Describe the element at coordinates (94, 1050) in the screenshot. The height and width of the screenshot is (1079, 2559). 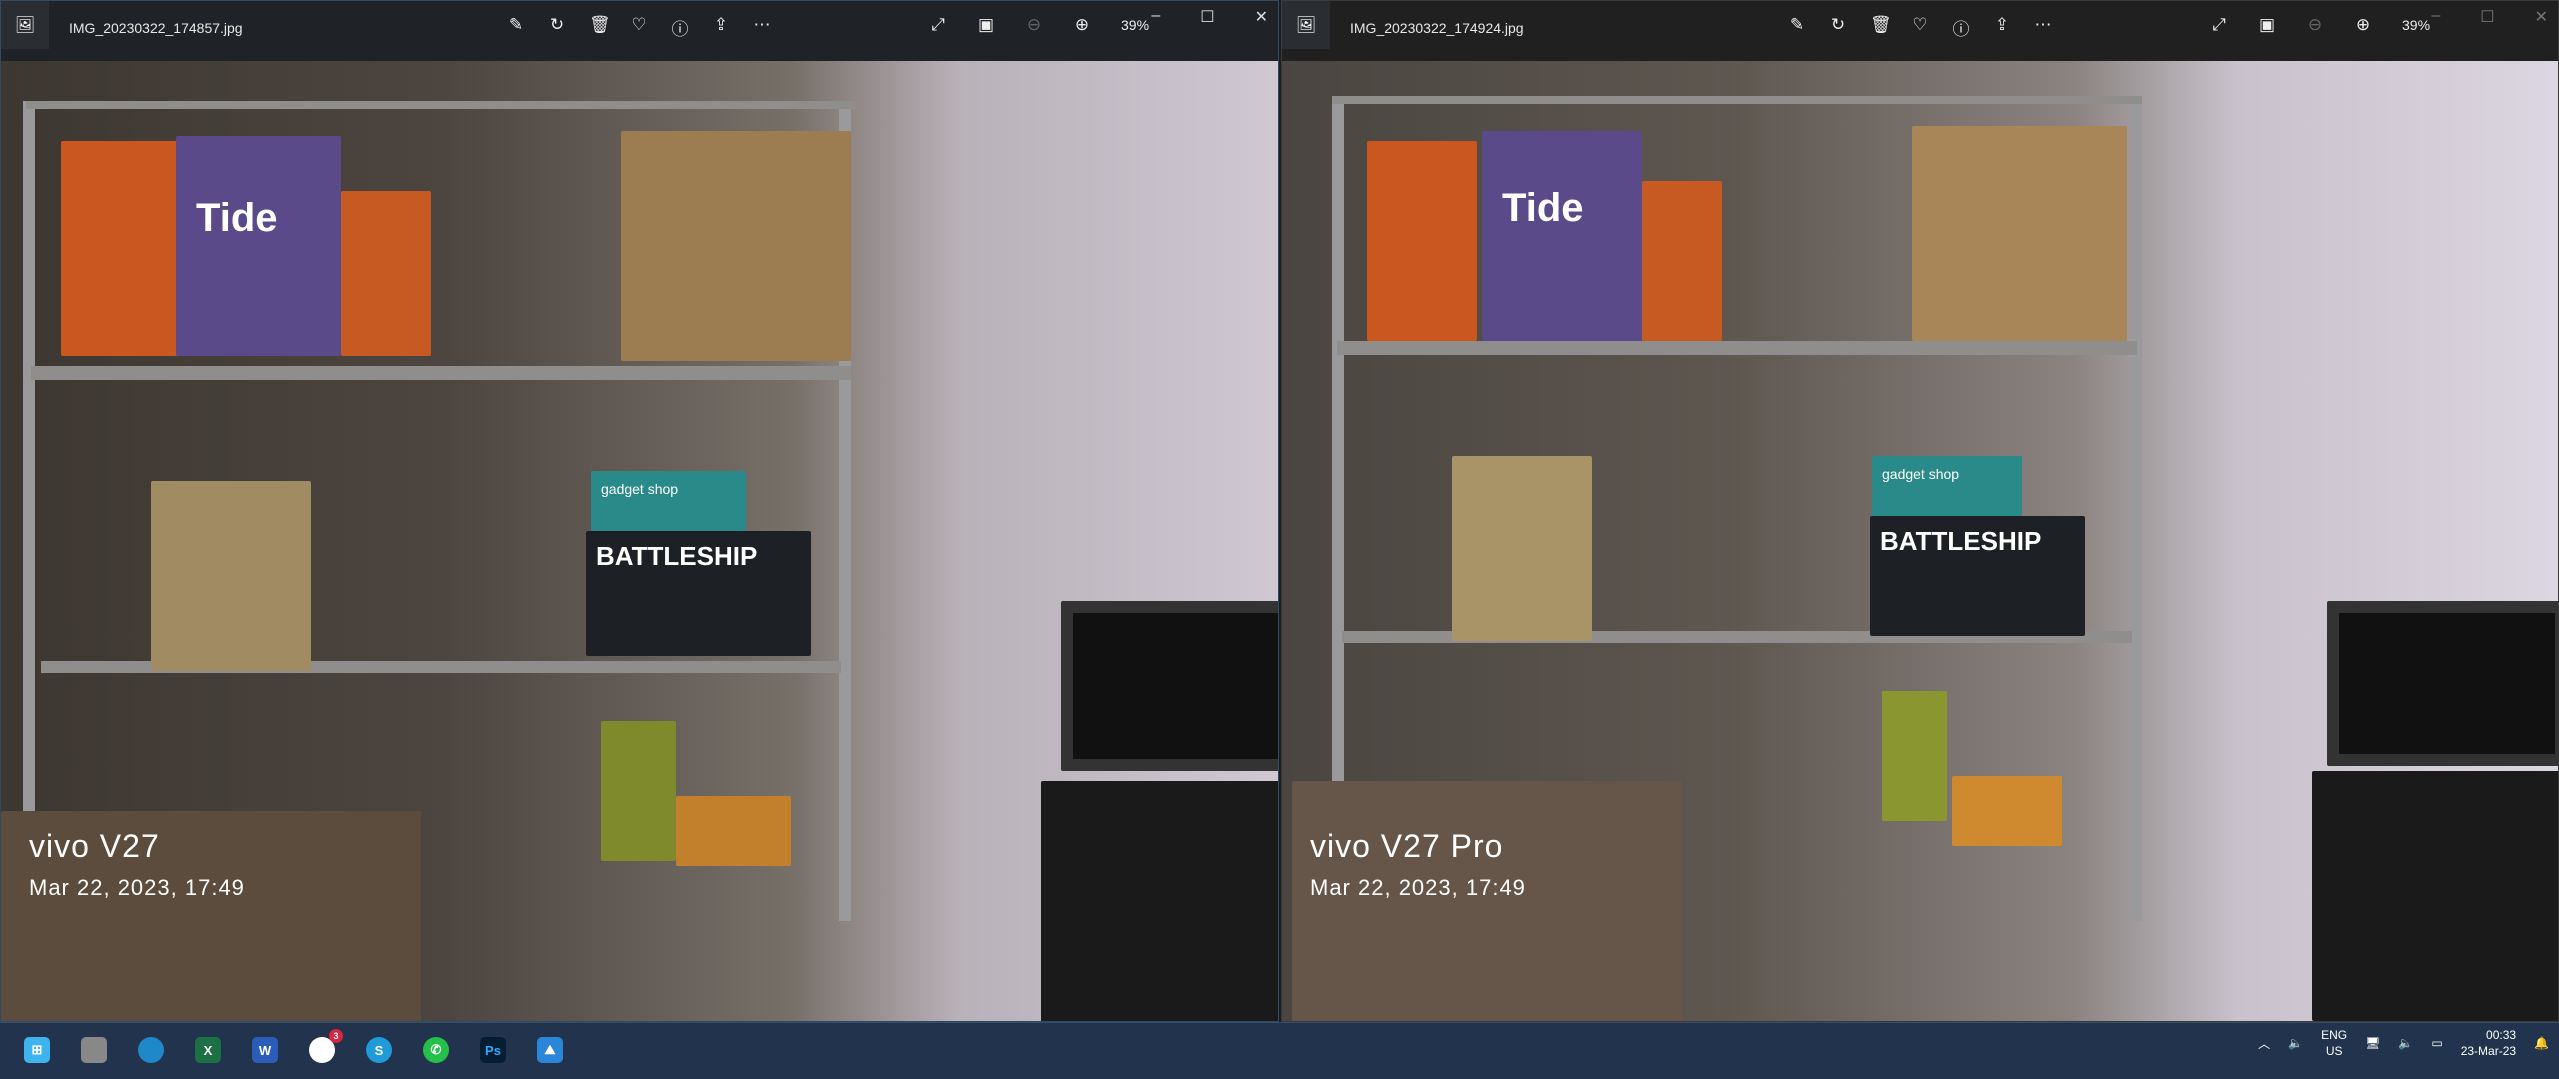
I see `task-view-icon` at that location.